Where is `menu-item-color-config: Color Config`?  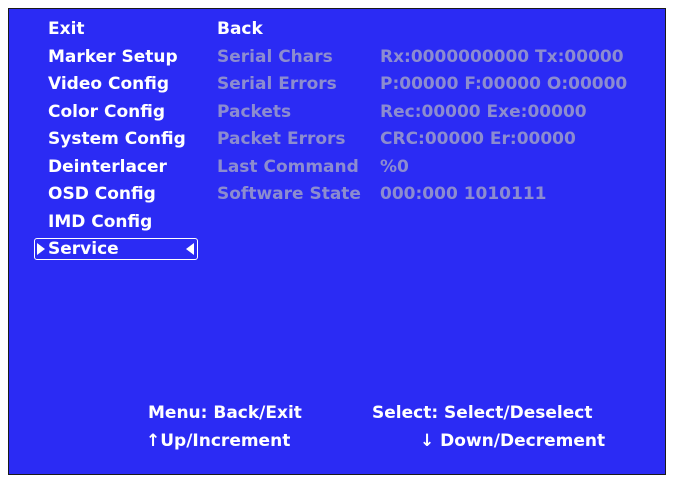 menu-item-color-config: Color Config is located at coordinates (106, 112).